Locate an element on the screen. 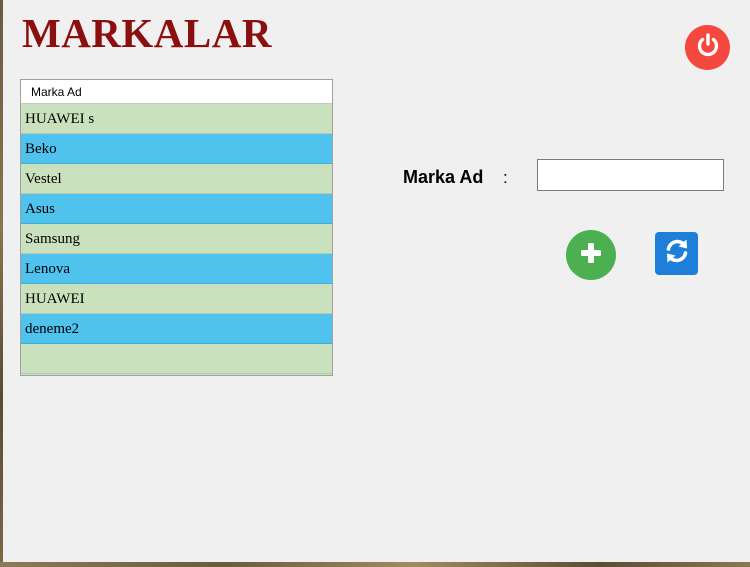 This screenshot has height=567, width=750. background-edge-left is located at coordinates (1, 283).